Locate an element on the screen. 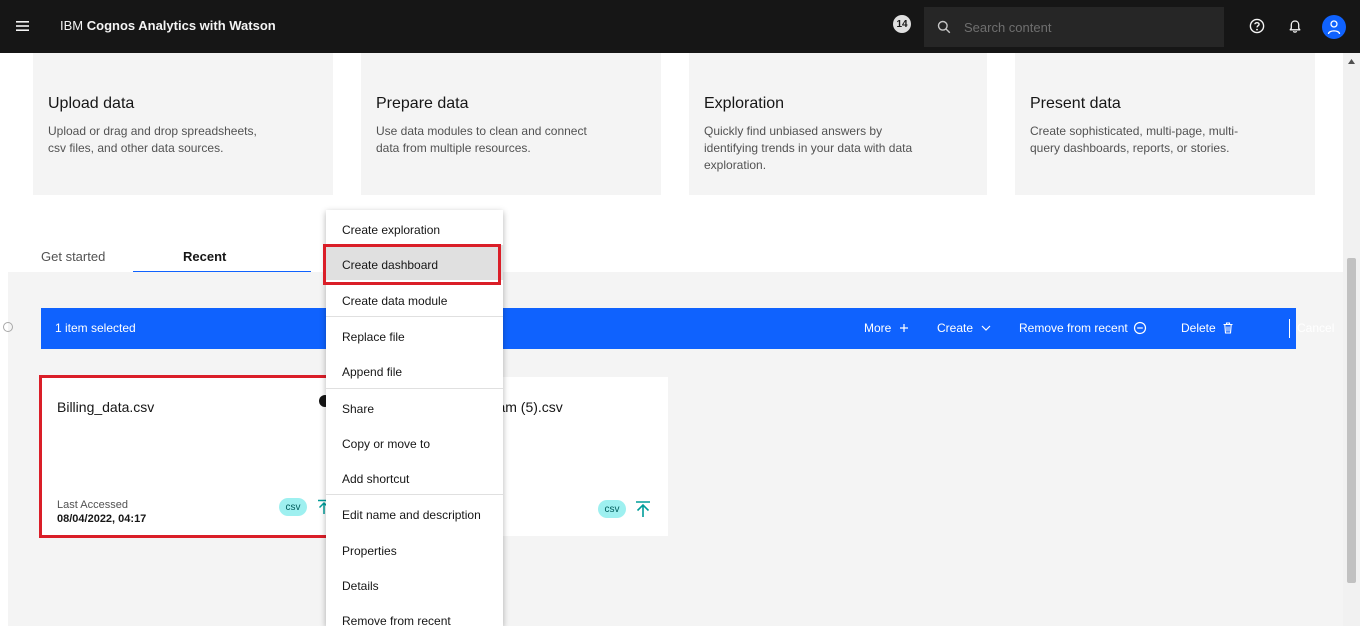 The height and width of the screenshot is (626, 1360). search-box is located at coordinates (1074, 27).